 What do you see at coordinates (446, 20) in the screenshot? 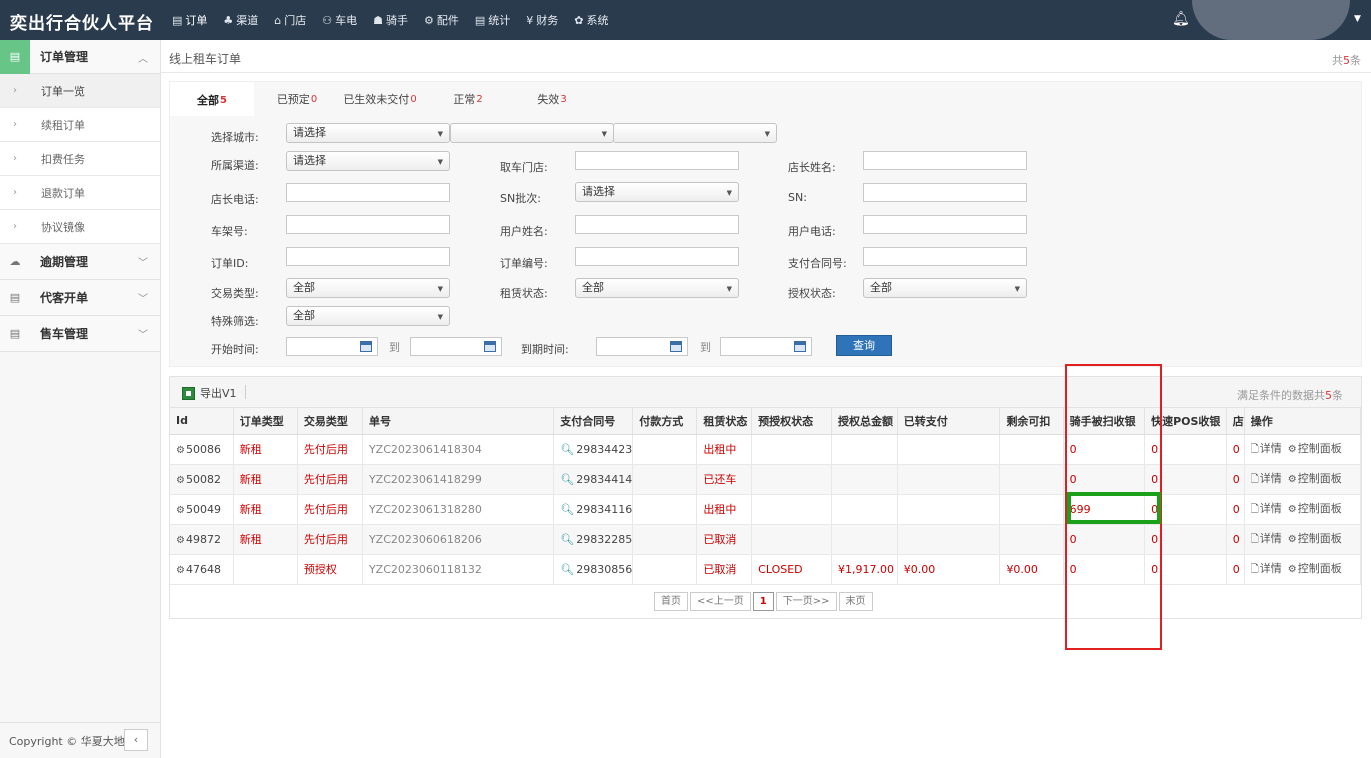
I see `nav-parts: ⚙ 配件` at bounding box center [446, 20].